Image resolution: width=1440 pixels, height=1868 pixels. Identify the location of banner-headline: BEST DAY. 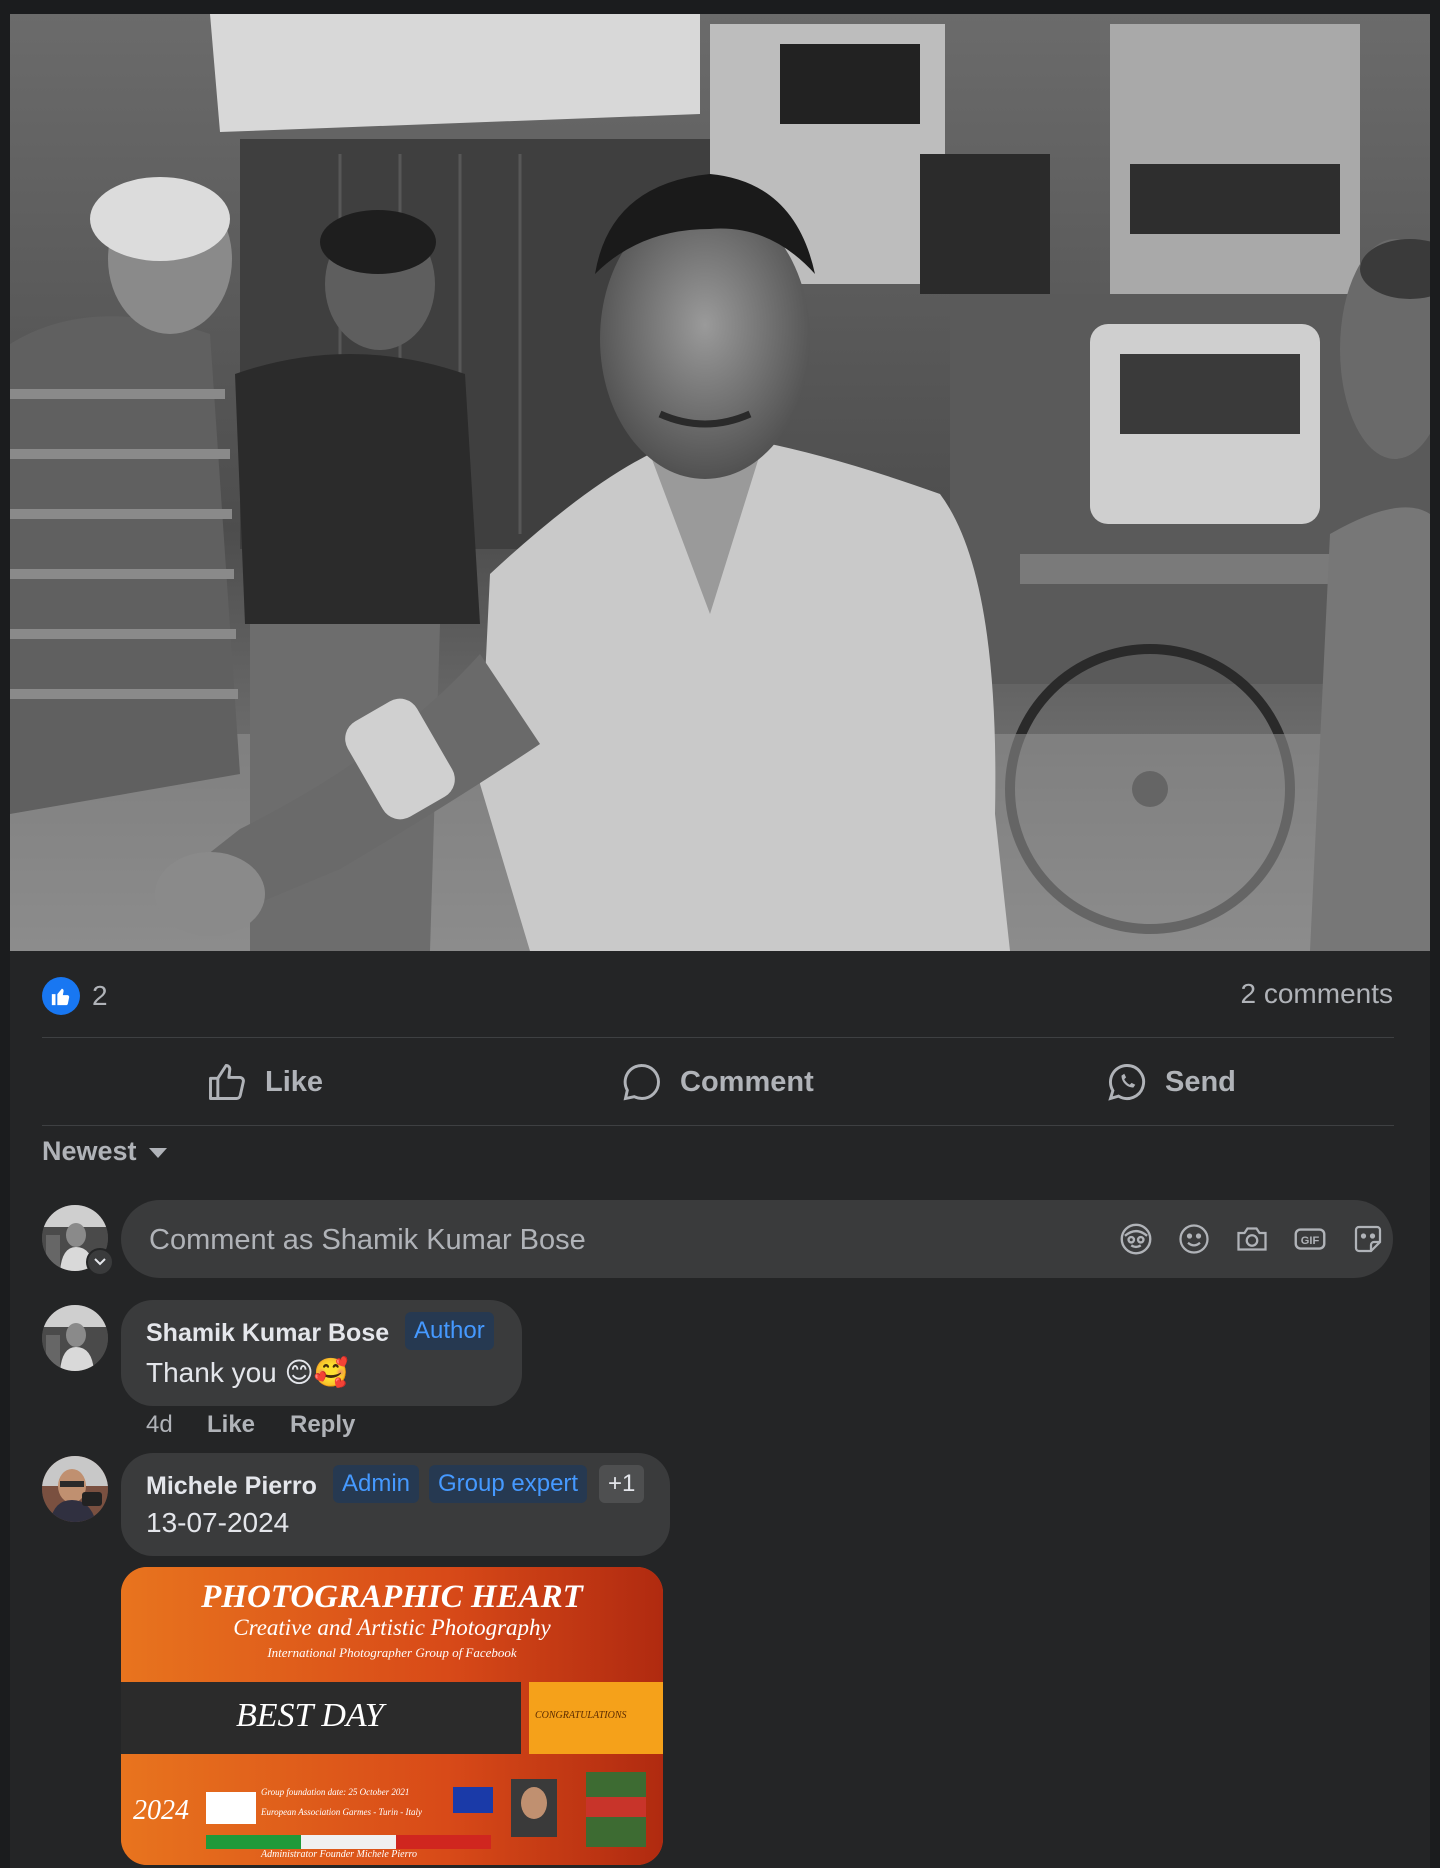
(310, 1715).